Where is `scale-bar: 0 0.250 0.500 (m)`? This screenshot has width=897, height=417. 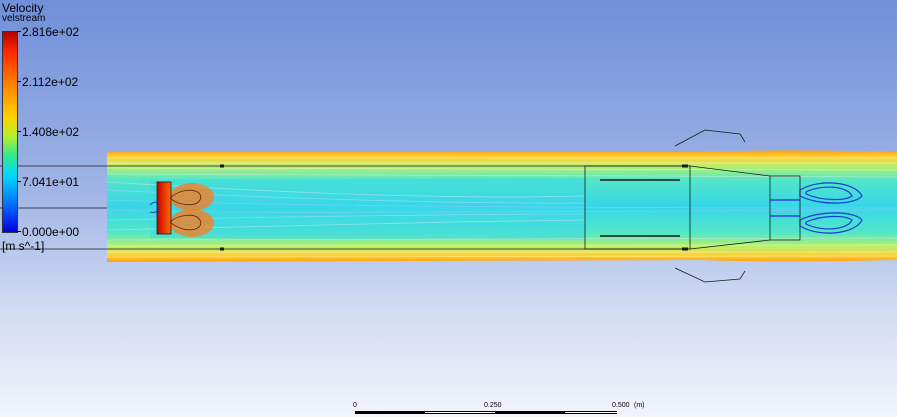 scale-bar: 0 0.250 0.500 (m) is located at coordinates (500, 409).